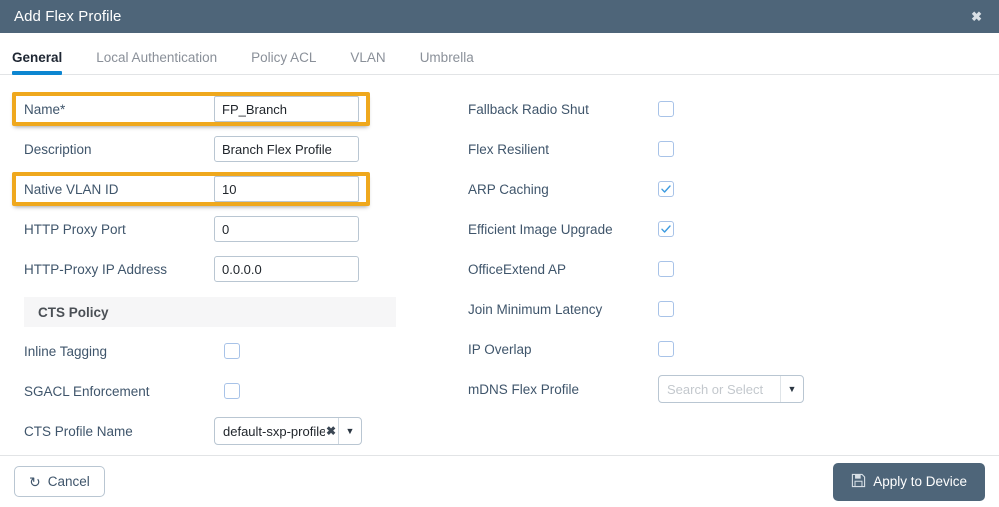 The height and width of the screenshot is (507, 999). What do you see at coordinates (286, 189) in the screenshot?
I see `native-vlan-id-input: 10` at bounding box center [286, 189].